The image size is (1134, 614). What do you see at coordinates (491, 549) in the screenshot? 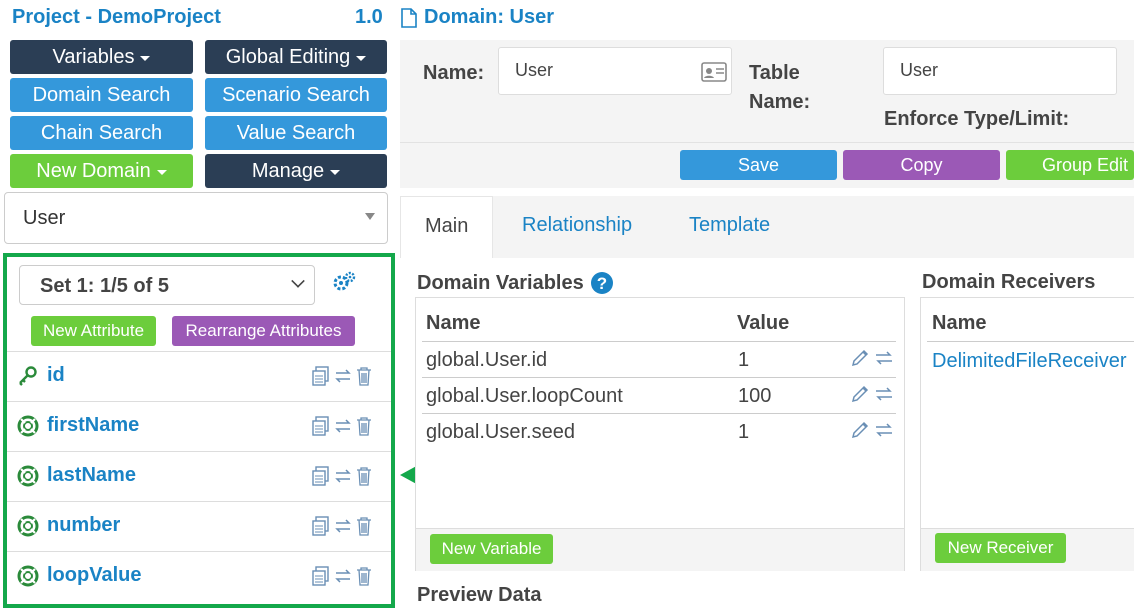
I see `new-variable-button: New Variable` at bounding box center [491, 549].